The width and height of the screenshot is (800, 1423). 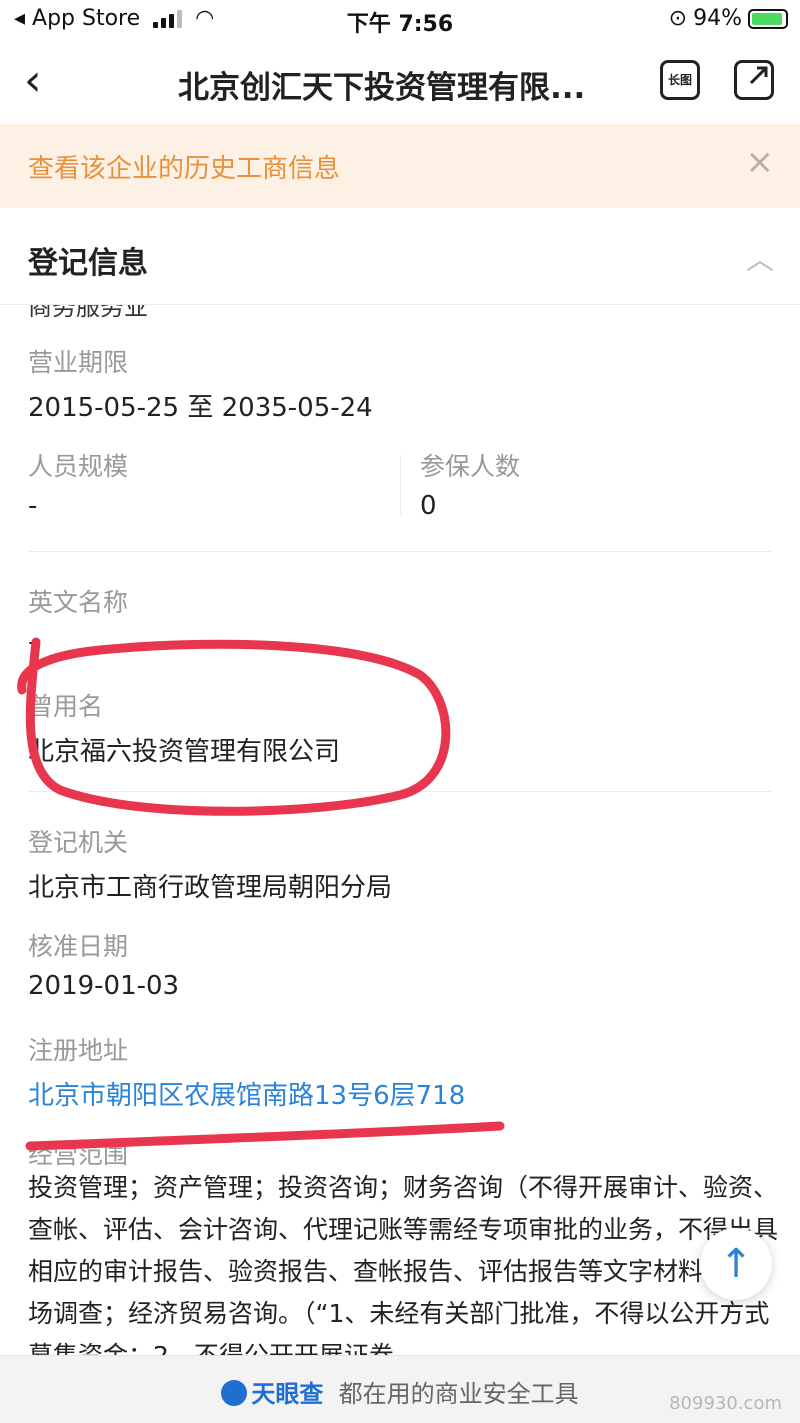 I want to click on business-scope-label: 经营范围, so click(x=78, y=1154).